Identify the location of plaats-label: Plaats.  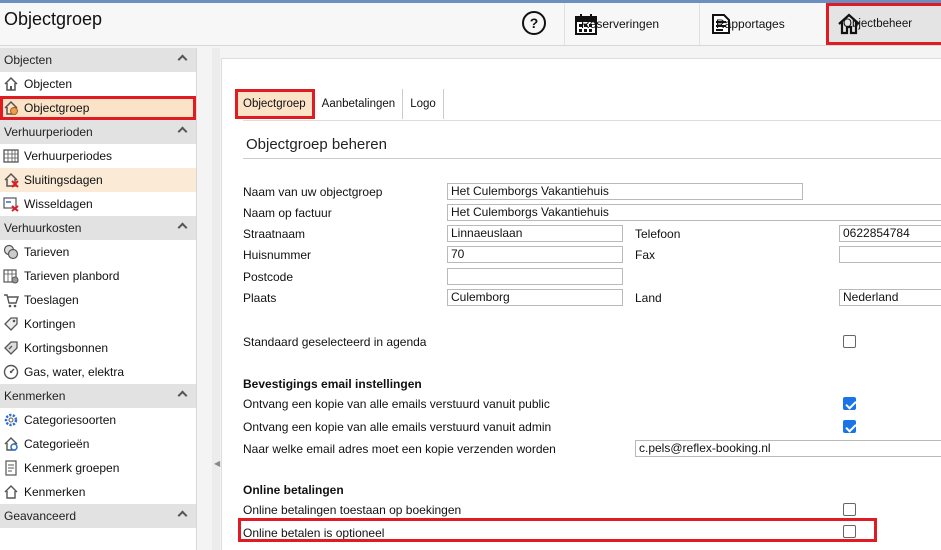
(260, 298).